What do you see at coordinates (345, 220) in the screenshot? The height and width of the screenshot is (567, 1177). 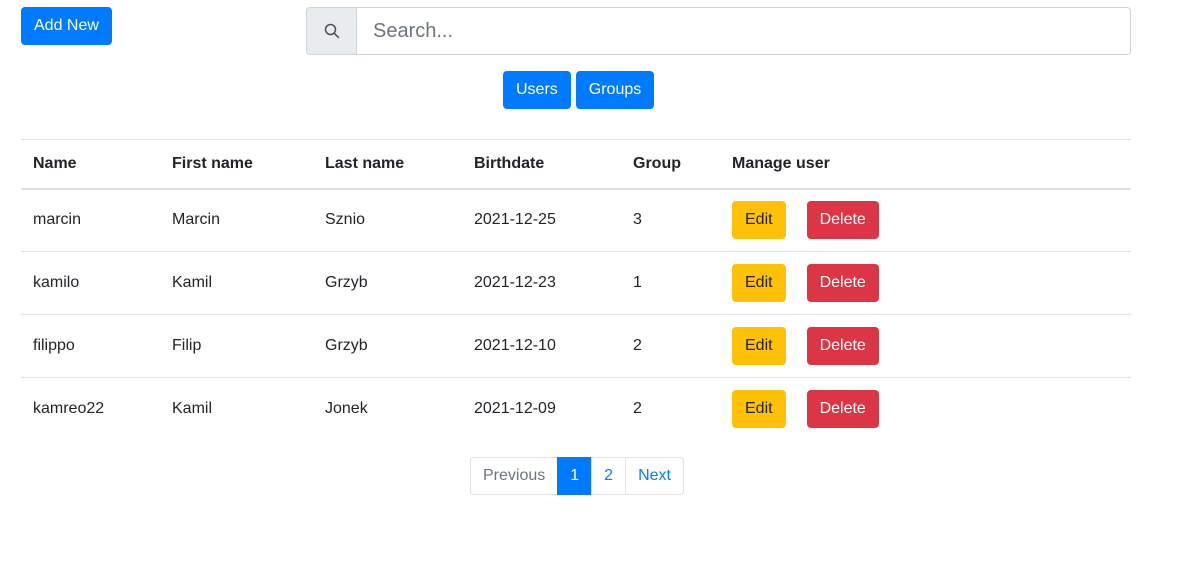 I see `cell-last-name: Sznio` at bounding box center [345, 220].